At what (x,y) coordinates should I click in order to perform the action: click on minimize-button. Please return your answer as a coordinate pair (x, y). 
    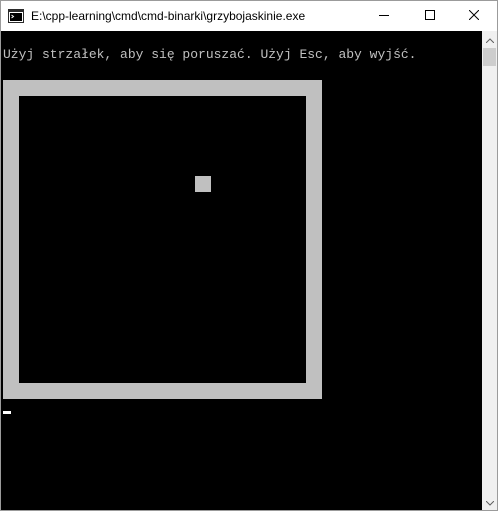
    Looking at the image, I should click on (384, 16).